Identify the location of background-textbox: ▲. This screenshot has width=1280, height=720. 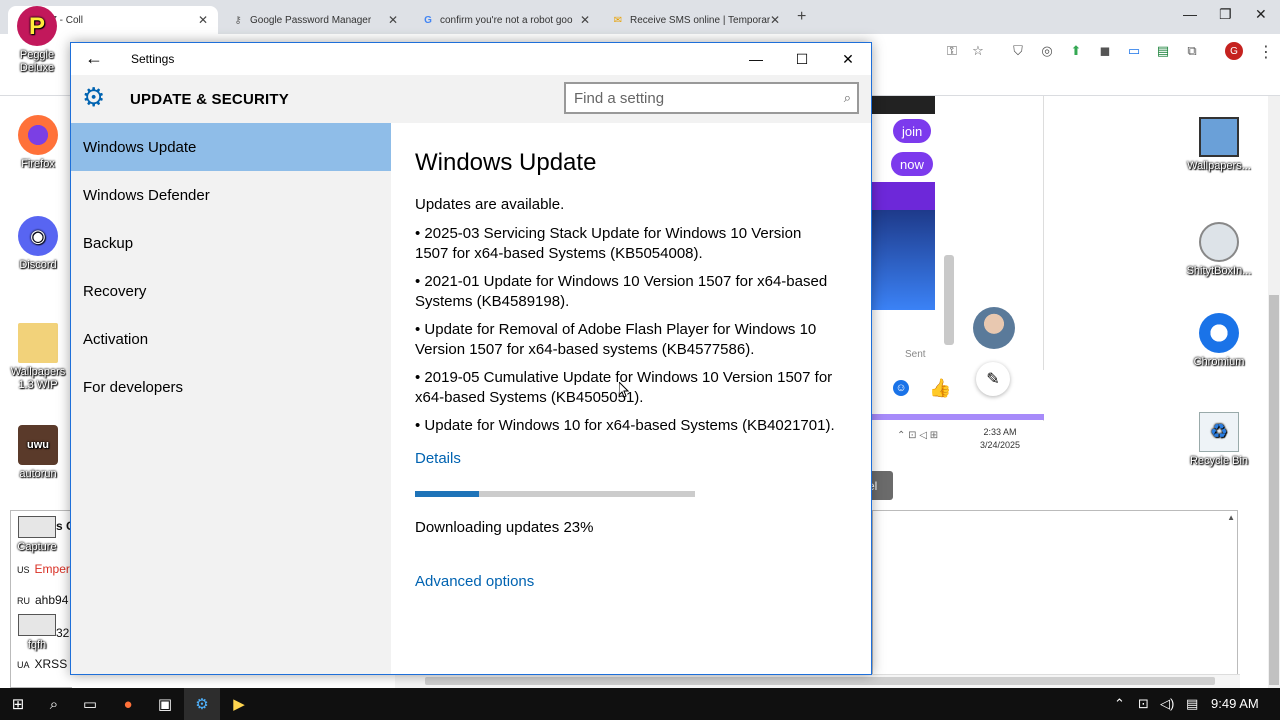
(1055, 599).